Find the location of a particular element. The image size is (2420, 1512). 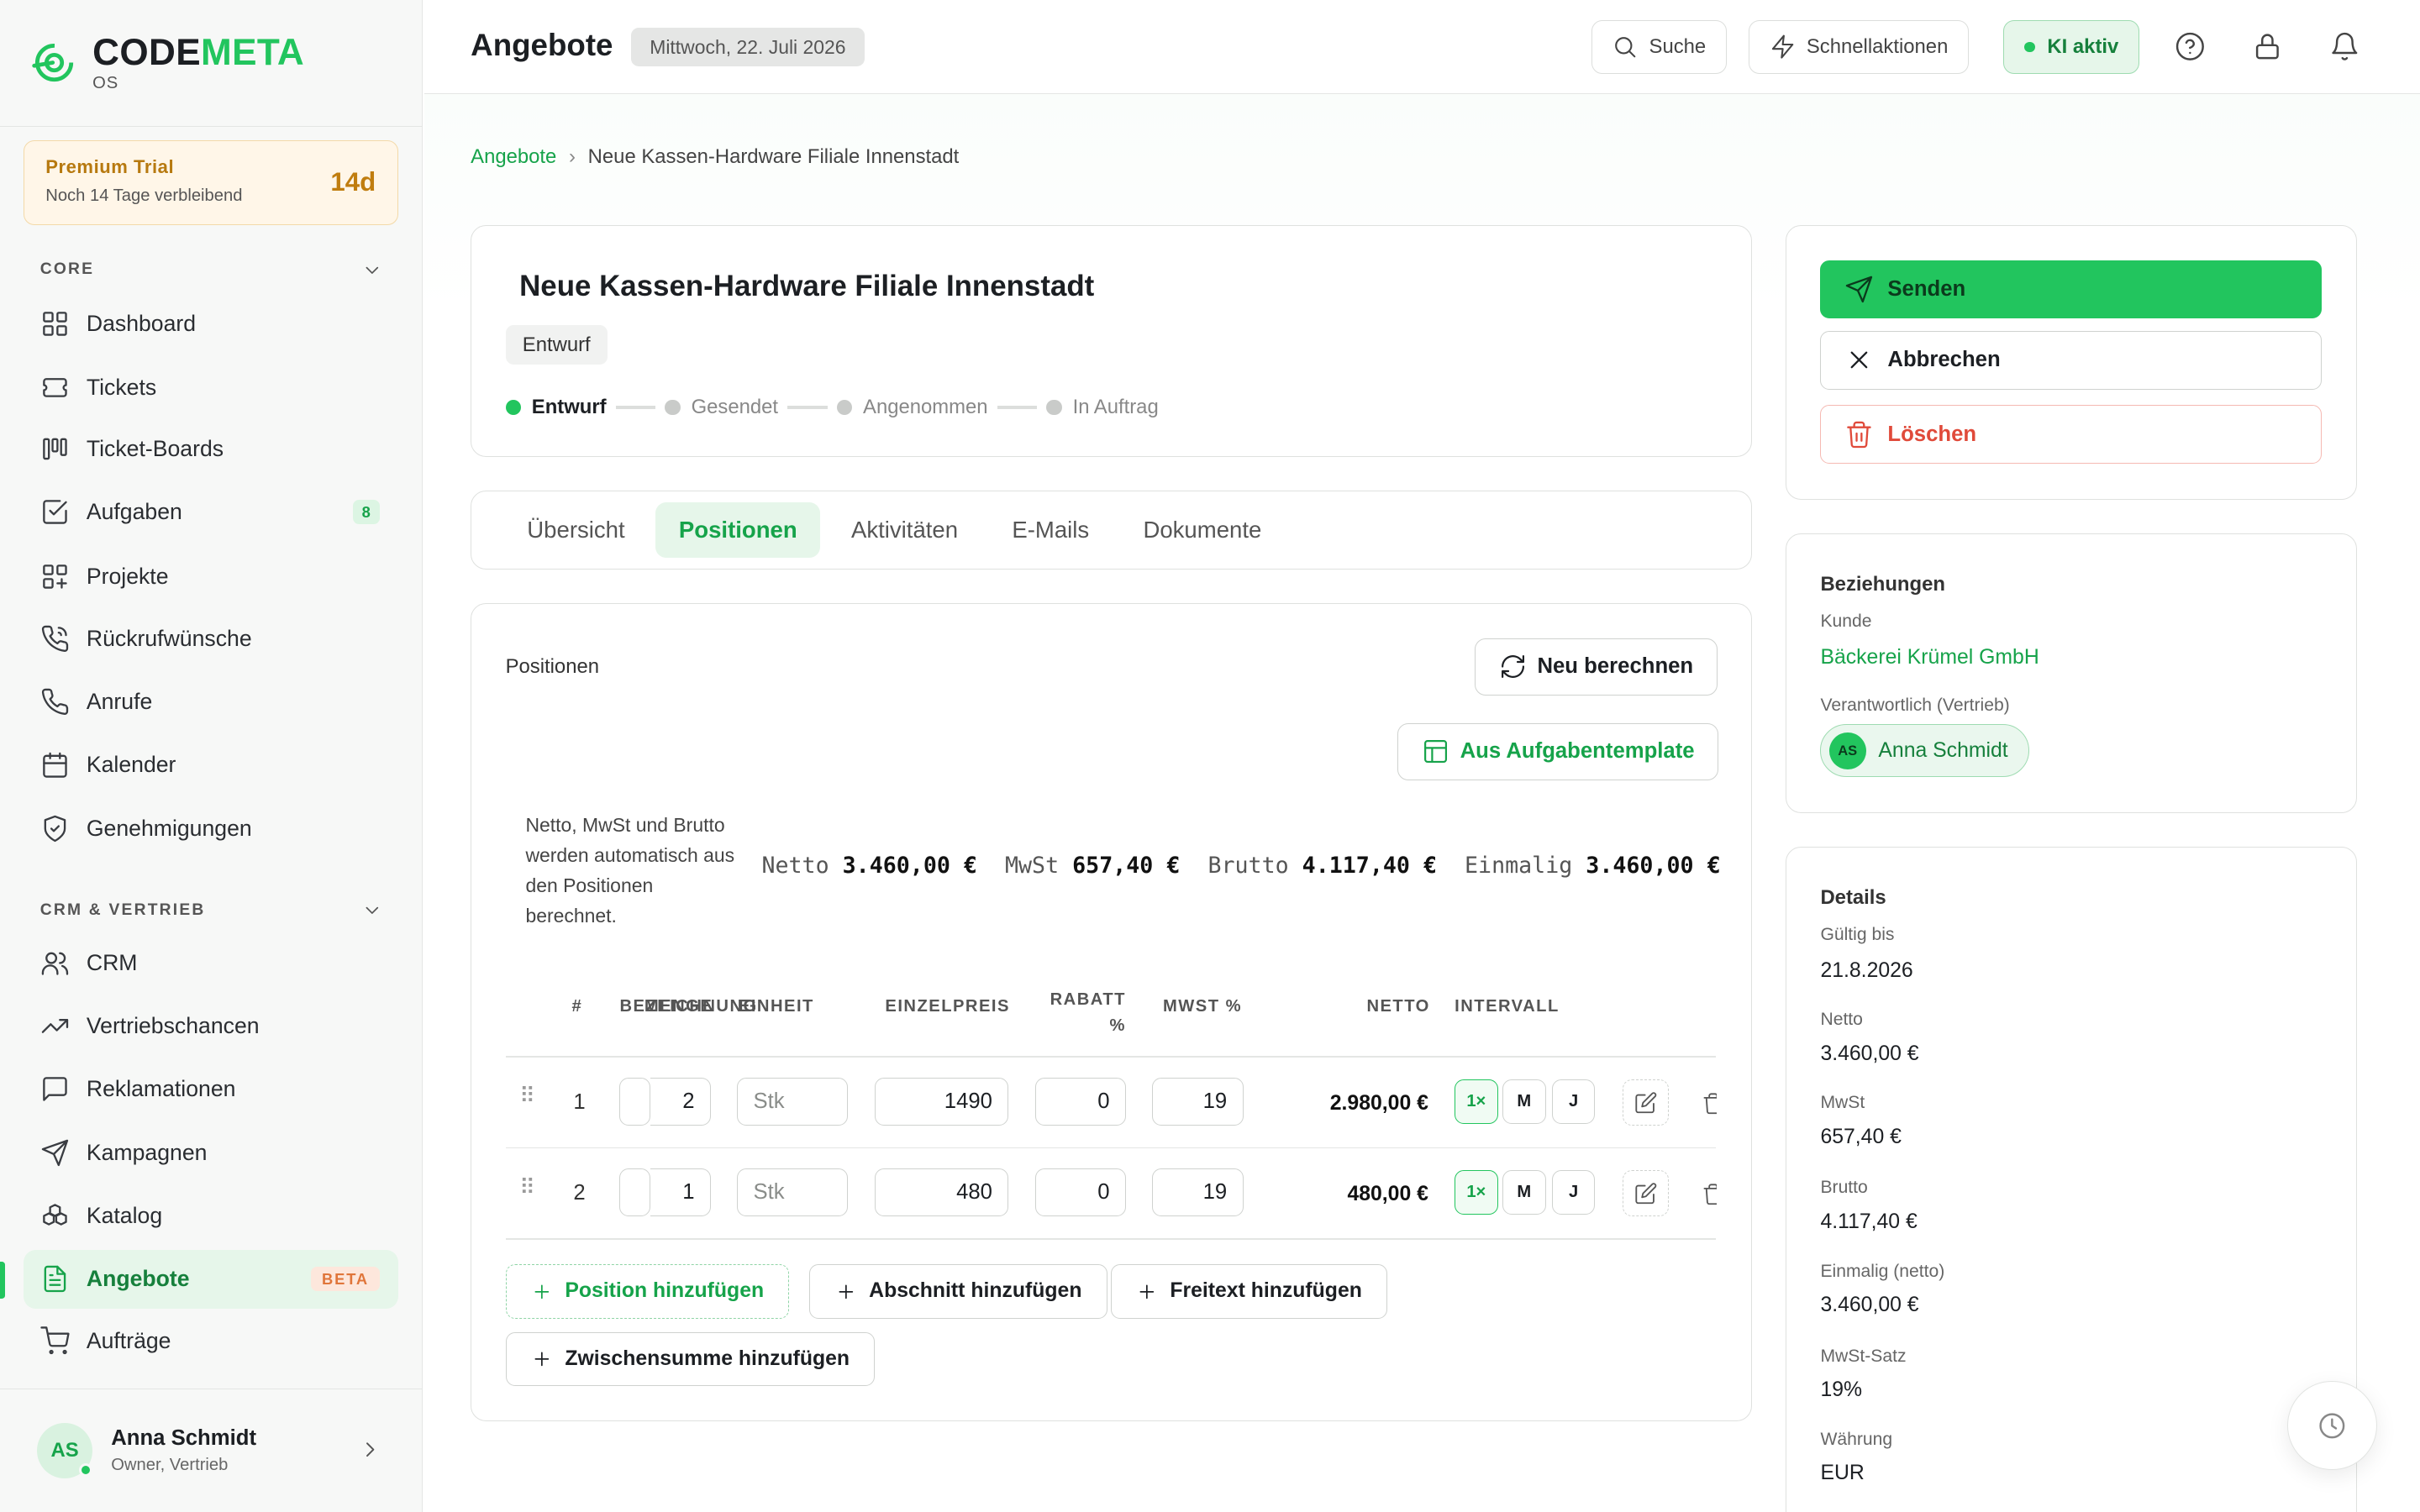

add-position-button: Position hinzufügen is located at coordinates (647, 1291).